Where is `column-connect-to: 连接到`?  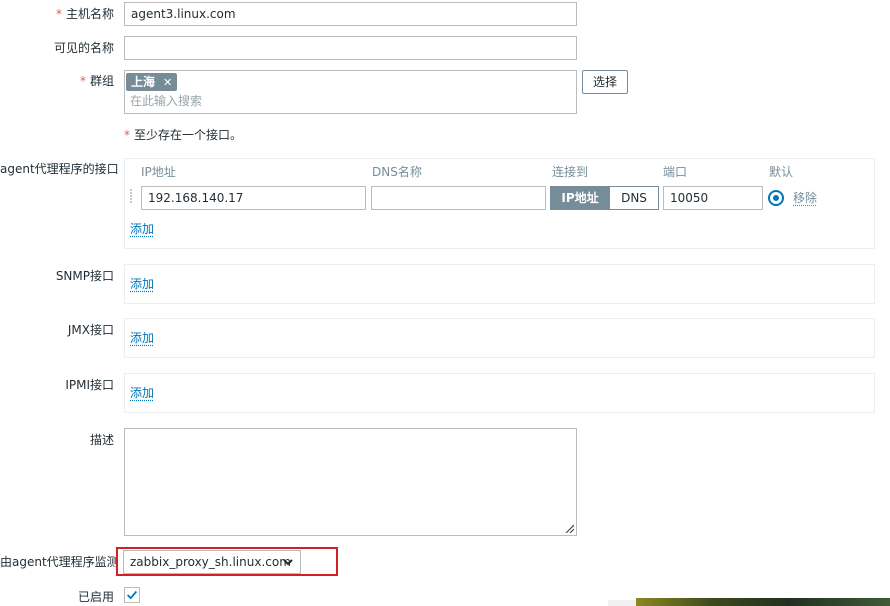 column-connect-to: 连接到 is located at coordinates (570, 172).